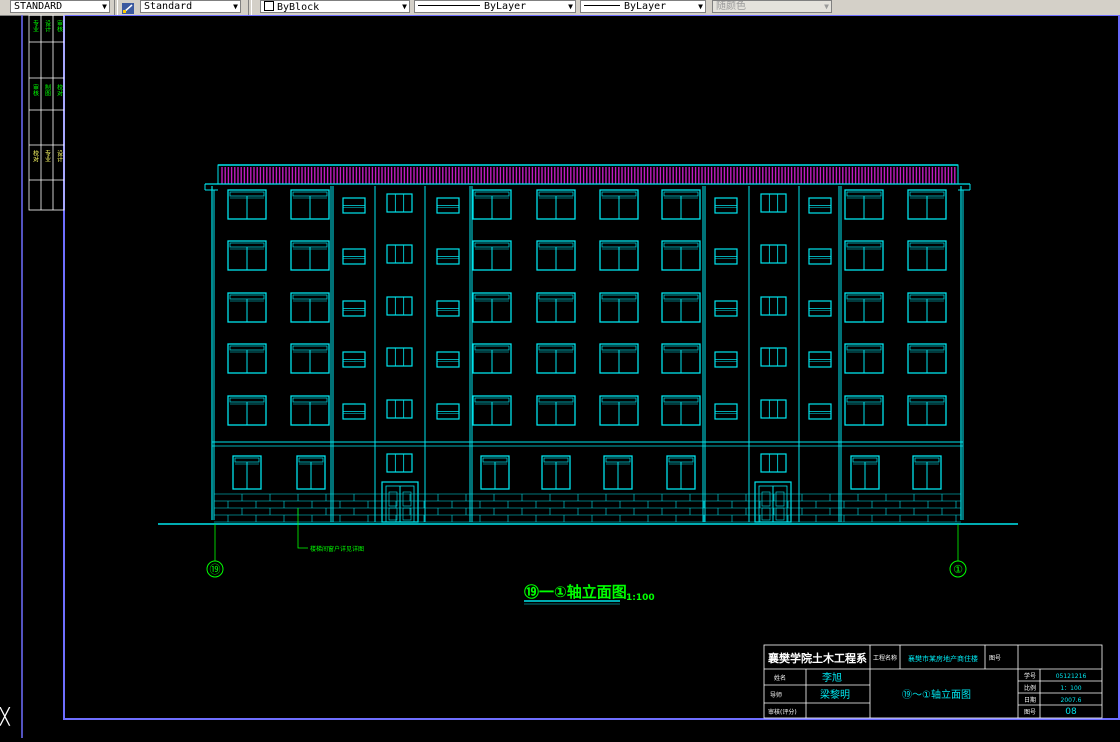 The image size is (1120, 742). Describe the element at coordinates (5, 716) in the screenshot. I see `ucs-cursor-icon: ╳` at that location.